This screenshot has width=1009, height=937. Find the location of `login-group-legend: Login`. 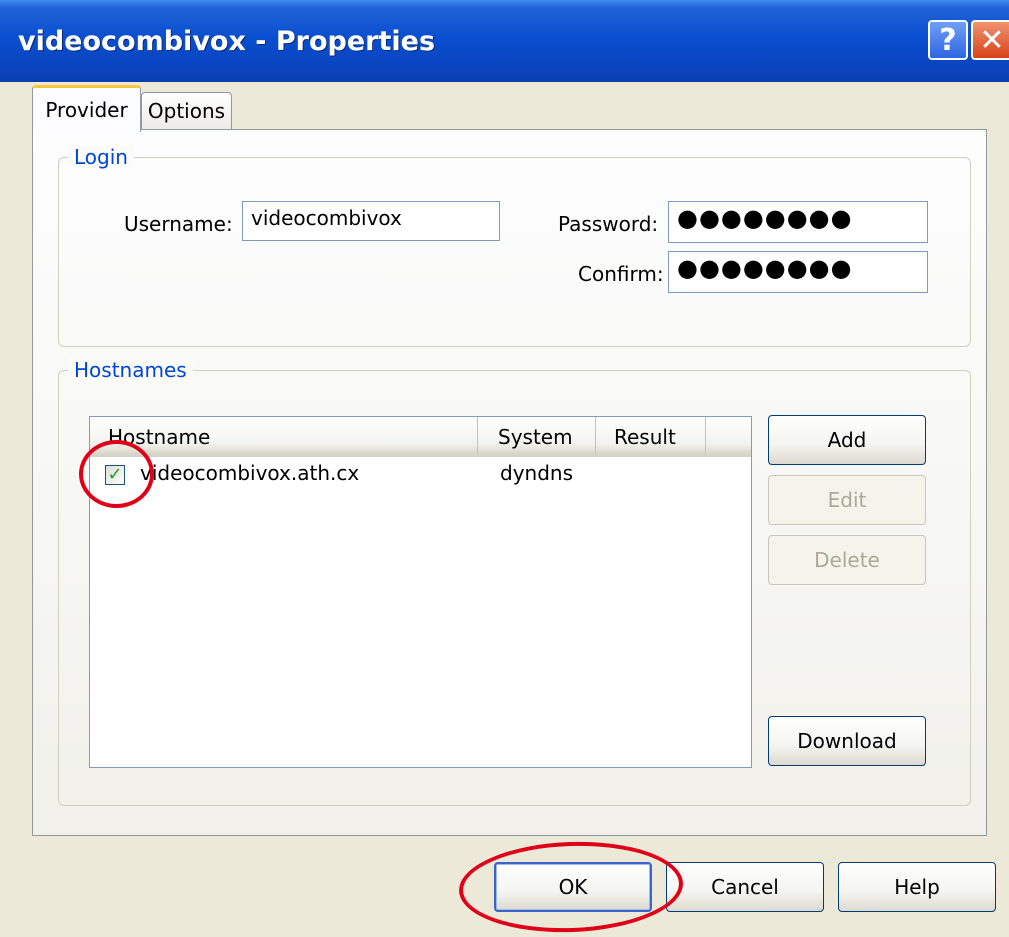

login-group-legend: Login is located at coordinates (101, 157).